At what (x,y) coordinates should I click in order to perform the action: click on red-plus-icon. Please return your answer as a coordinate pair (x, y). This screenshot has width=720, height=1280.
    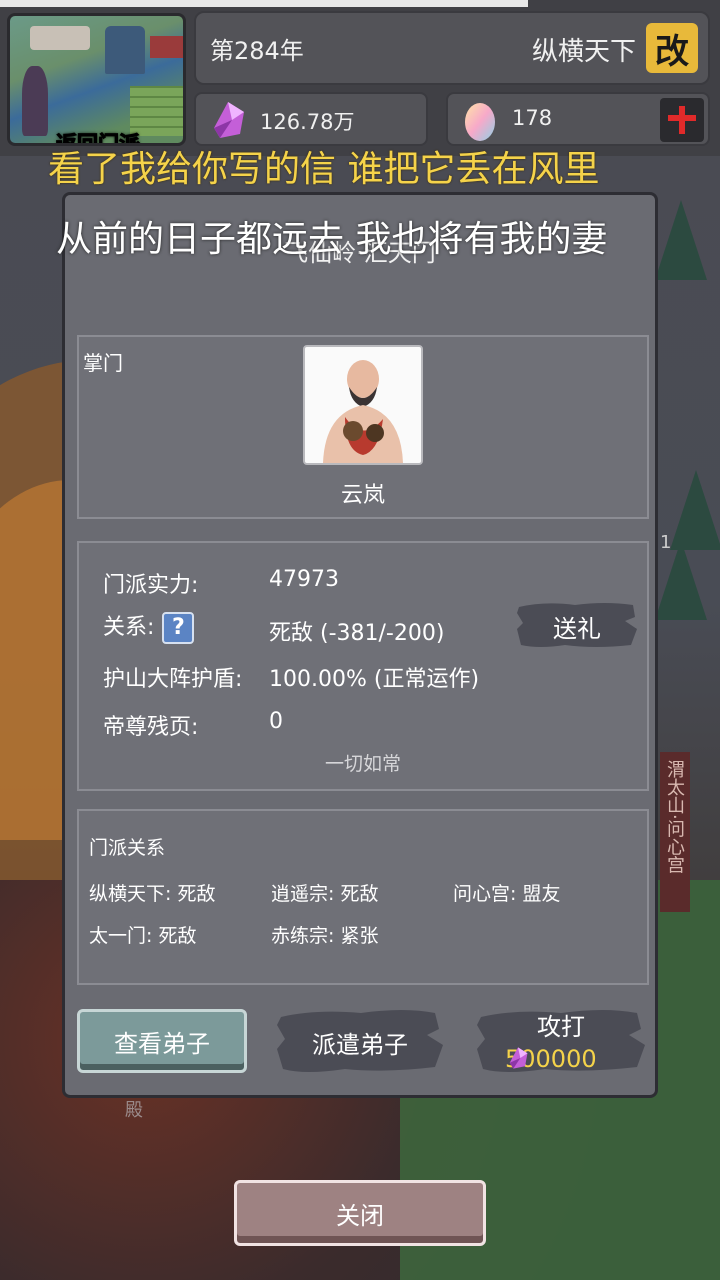
    Looking at the image, I should click on (682, 120).